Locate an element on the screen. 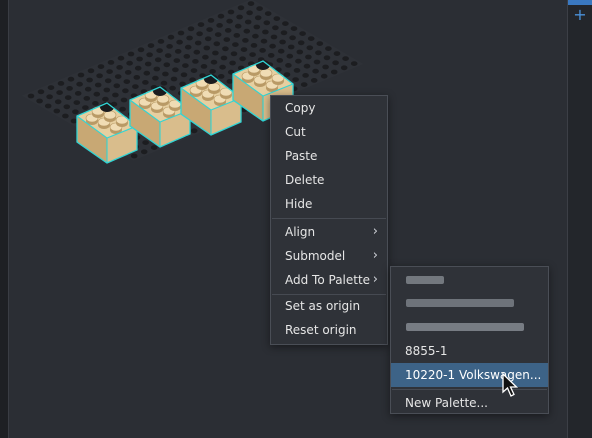 This screenshot has height=438, width=592. menu-item-label: Set as origin is located at coordinates (323, 306).